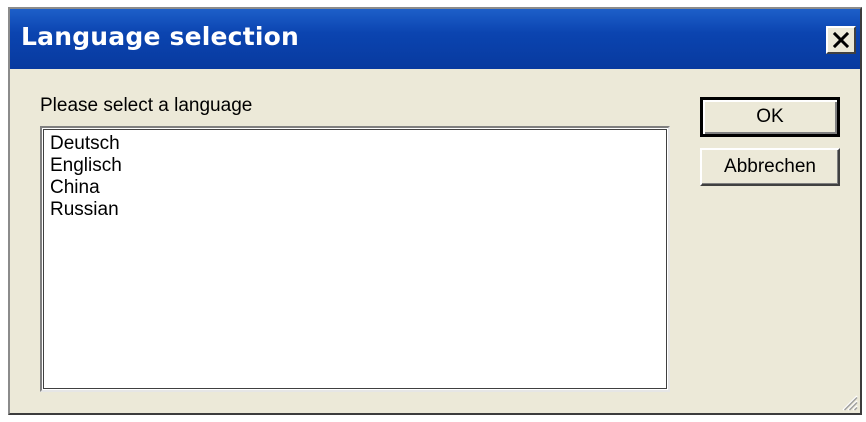 Image resolution: width=866 pixels, height=422 pixels. I want to click on cancel-button: Abbrechen, so click(770, 167).